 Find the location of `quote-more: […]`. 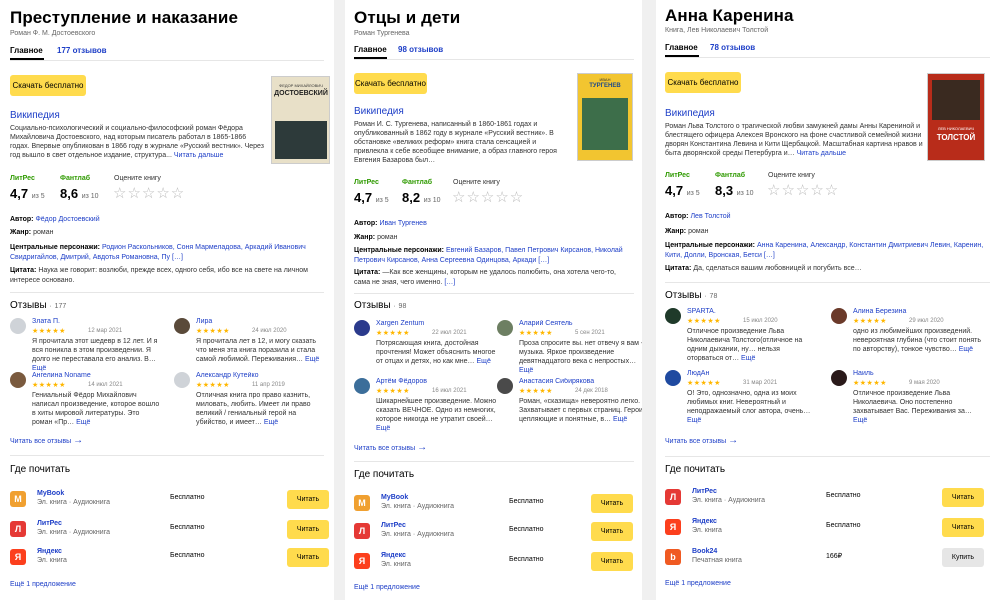

quote-more: […] is located at coordinates (449, 282).